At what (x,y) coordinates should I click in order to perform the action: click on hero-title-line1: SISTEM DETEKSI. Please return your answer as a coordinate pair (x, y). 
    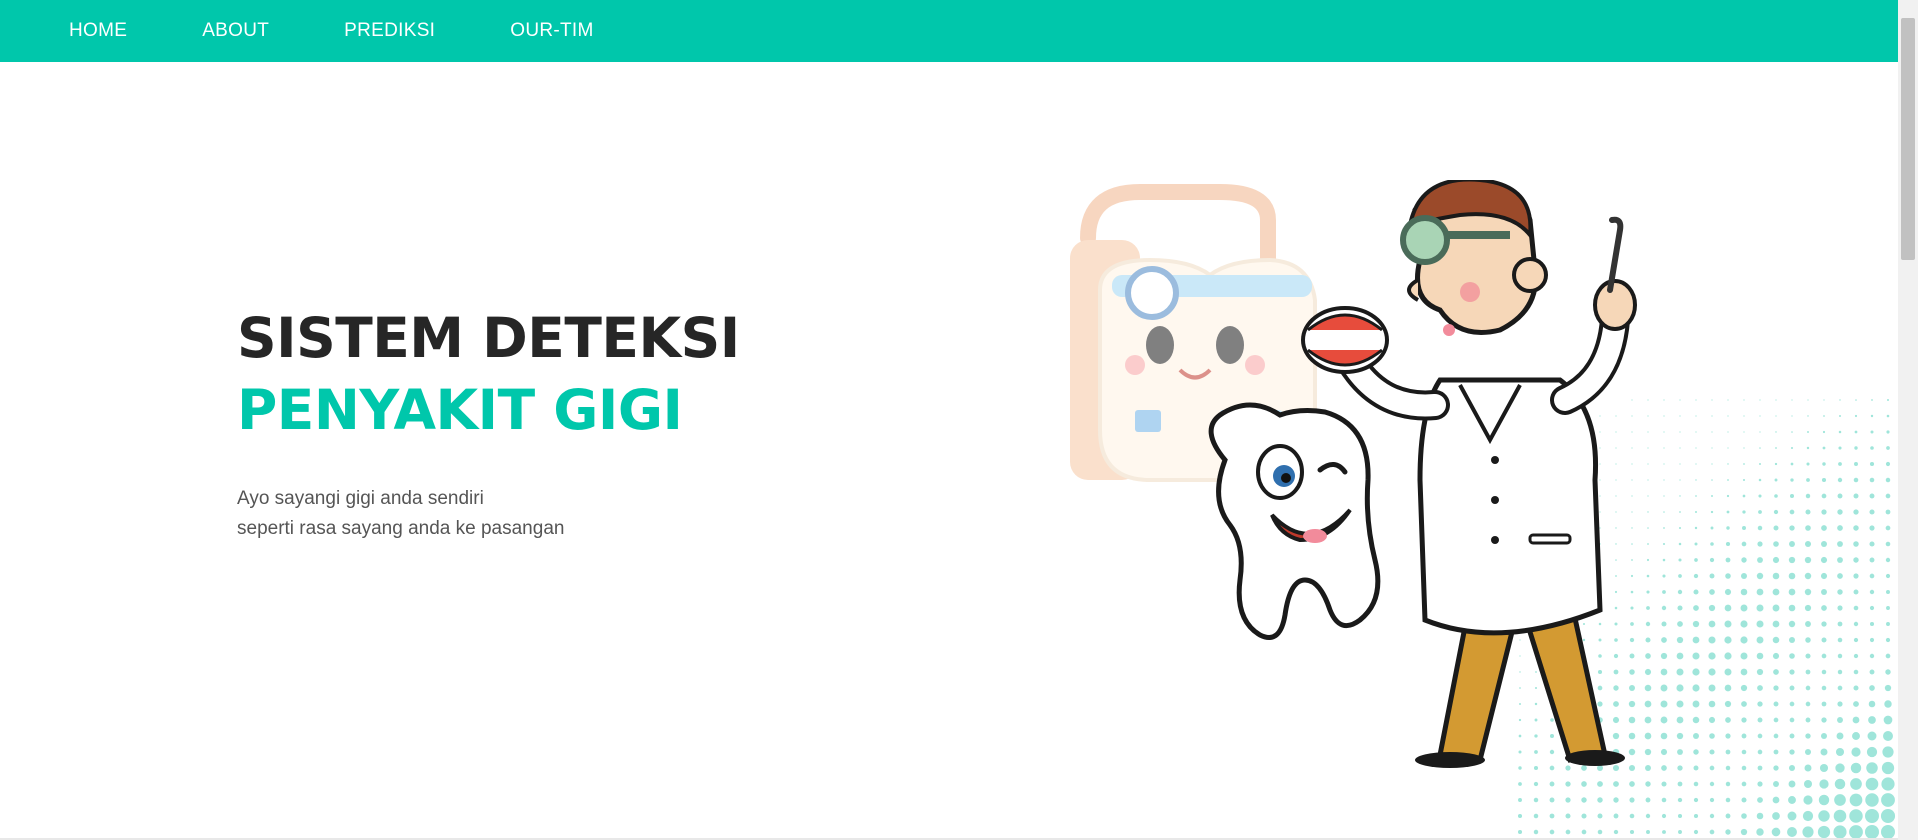
    Looking at the image, I should click on (488, 338).